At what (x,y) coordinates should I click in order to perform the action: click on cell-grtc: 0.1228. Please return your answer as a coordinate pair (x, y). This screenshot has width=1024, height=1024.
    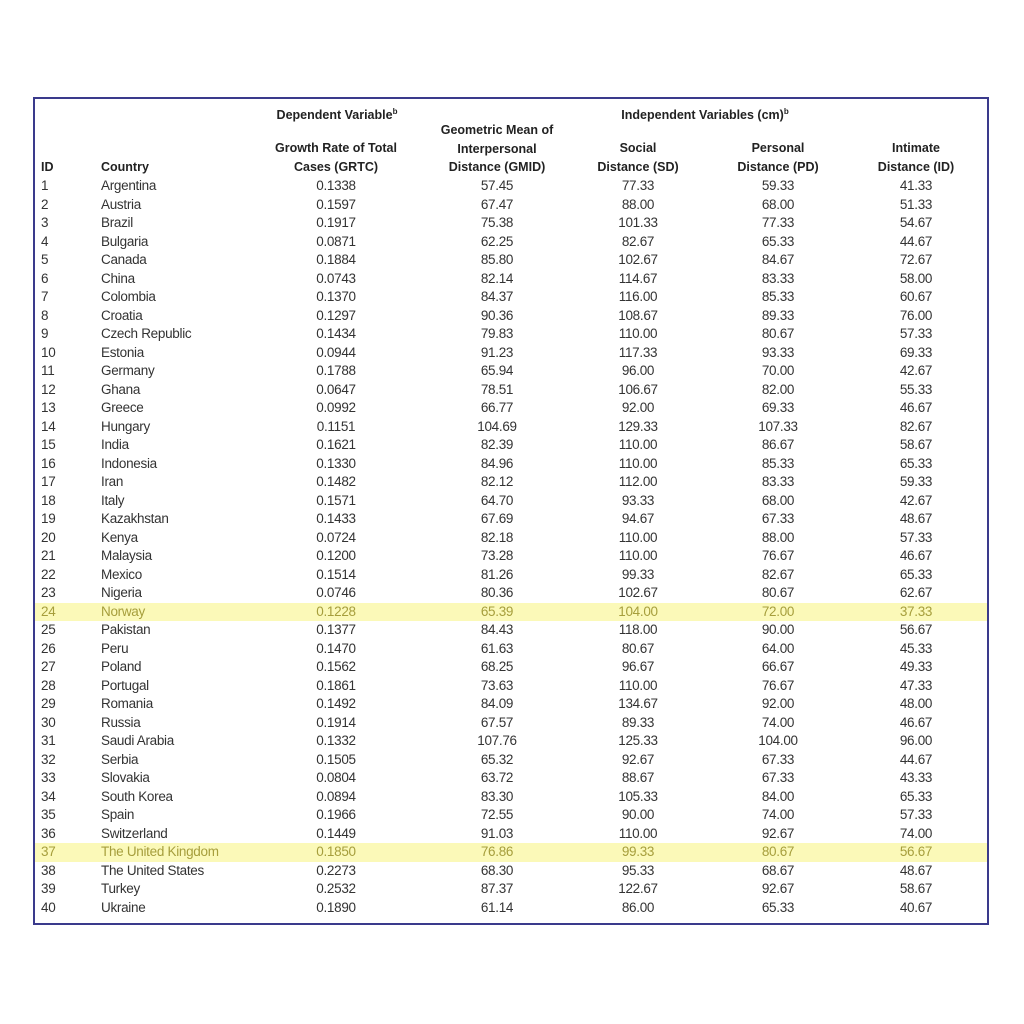
    Looking at the image, I should click on (336, 611).